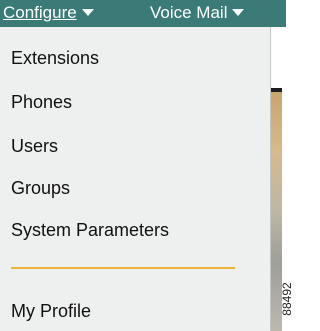  What do you see at coordinates (123, 268) in the screenshot?
I see `menu-separator` at bounding box center [123, 268].